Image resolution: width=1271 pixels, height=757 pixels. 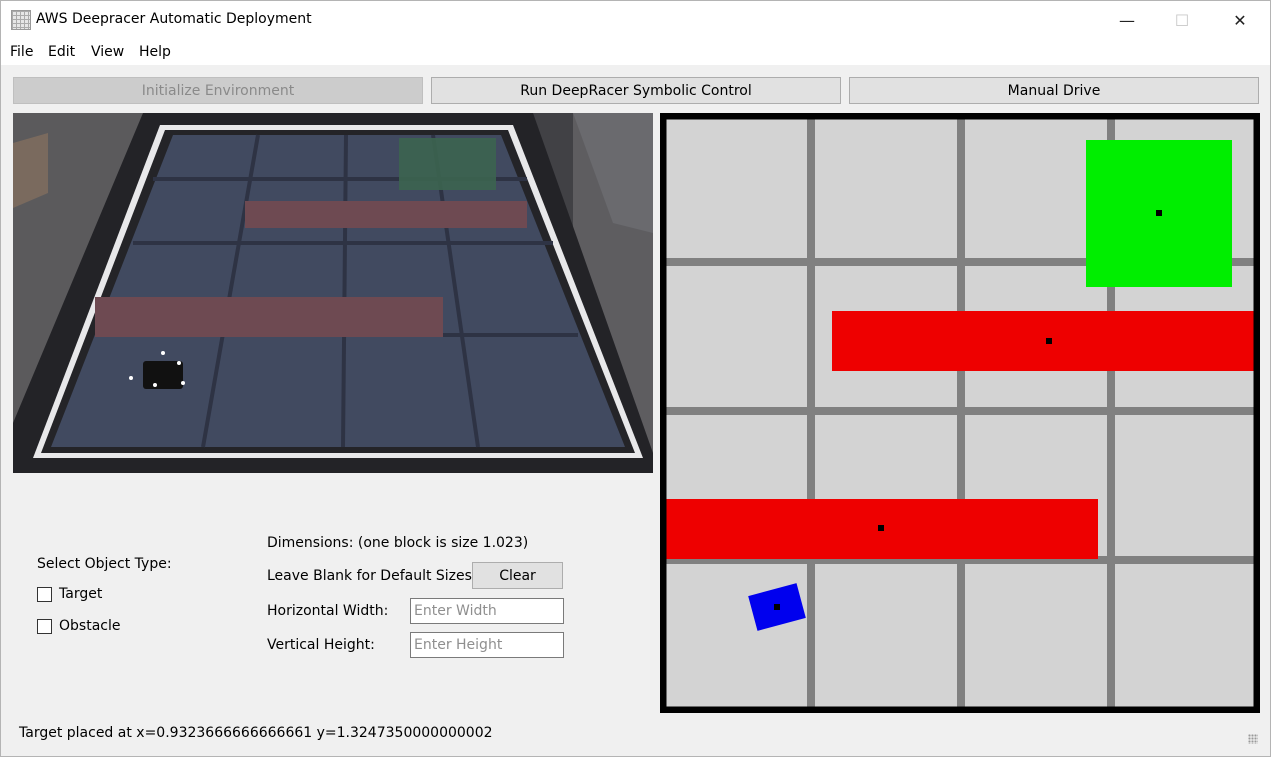 What do you see at coordinates (487, 611) in the screenshot?
I see `width-input` at bounding box center [487, 611].